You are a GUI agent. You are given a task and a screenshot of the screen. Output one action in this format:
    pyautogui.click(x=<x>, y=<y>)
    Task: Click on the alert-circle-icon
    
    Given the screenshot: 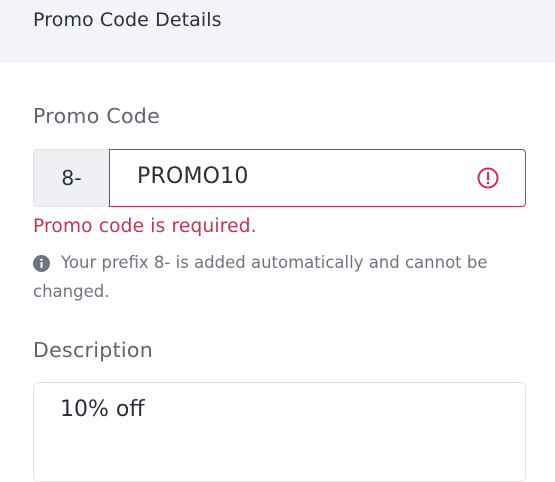 What is the action you would take?
    pyautogui.click(x=488, y=178)
    